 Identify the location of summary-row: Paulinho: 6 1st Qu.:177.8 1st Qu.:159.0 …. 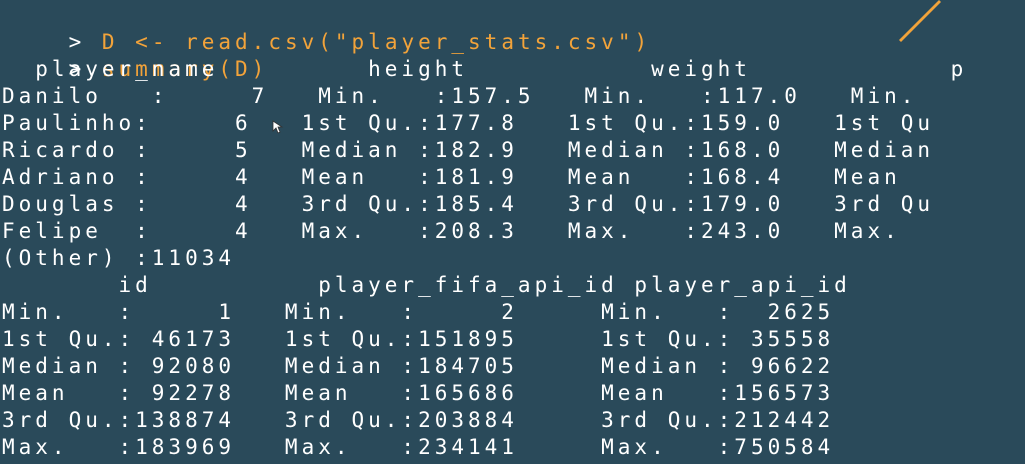
(468, 123).